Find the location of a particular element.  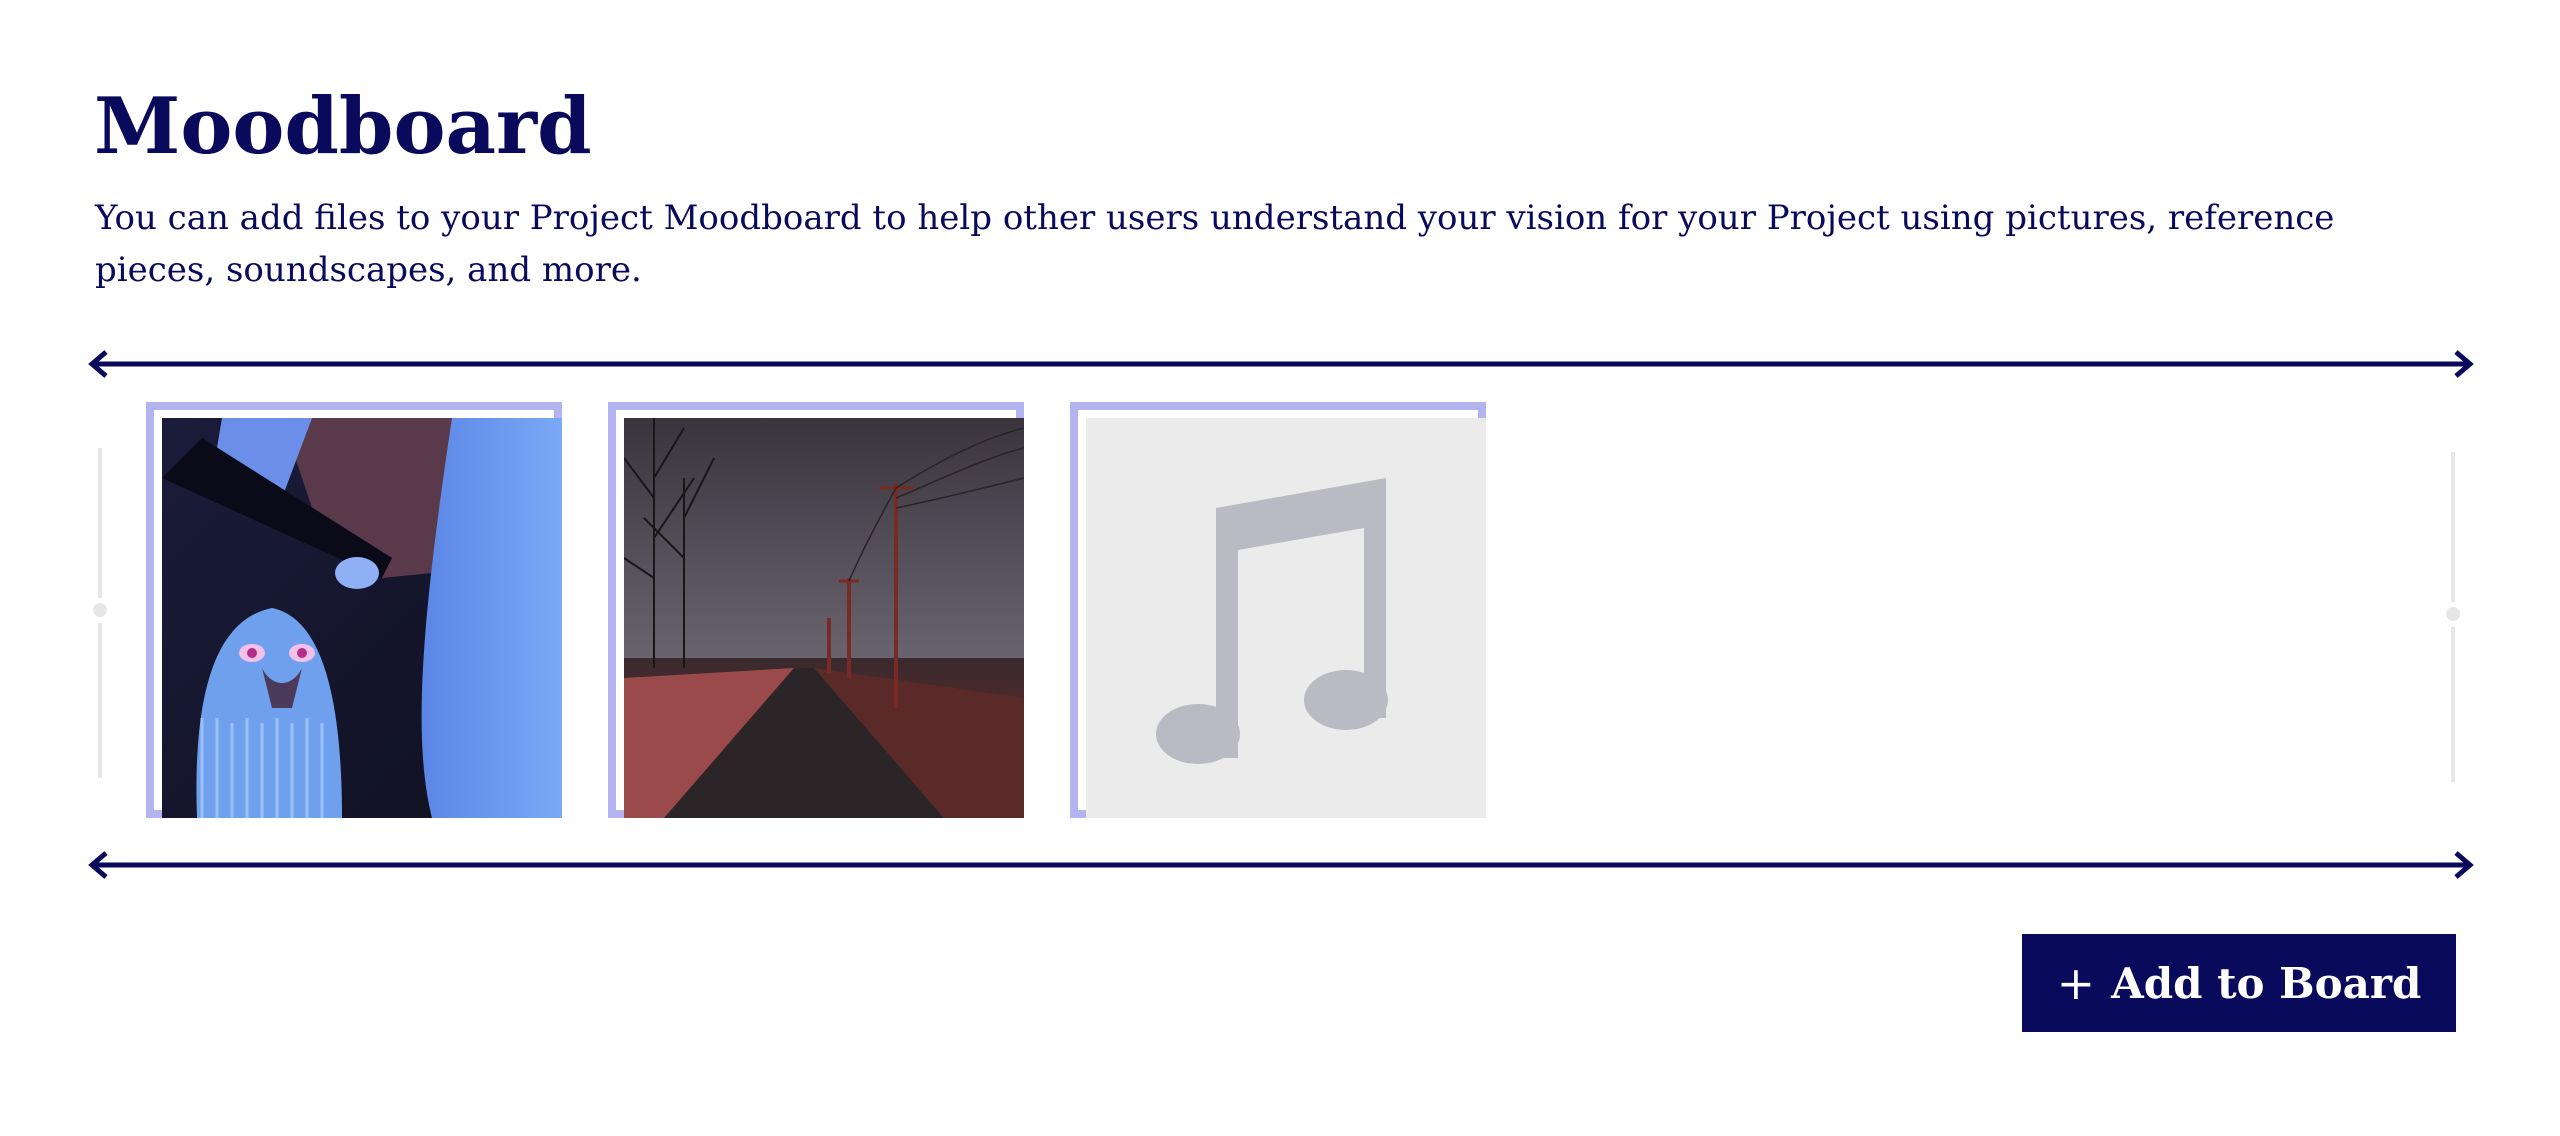

illustration-image is located at coordinates (362, 618).